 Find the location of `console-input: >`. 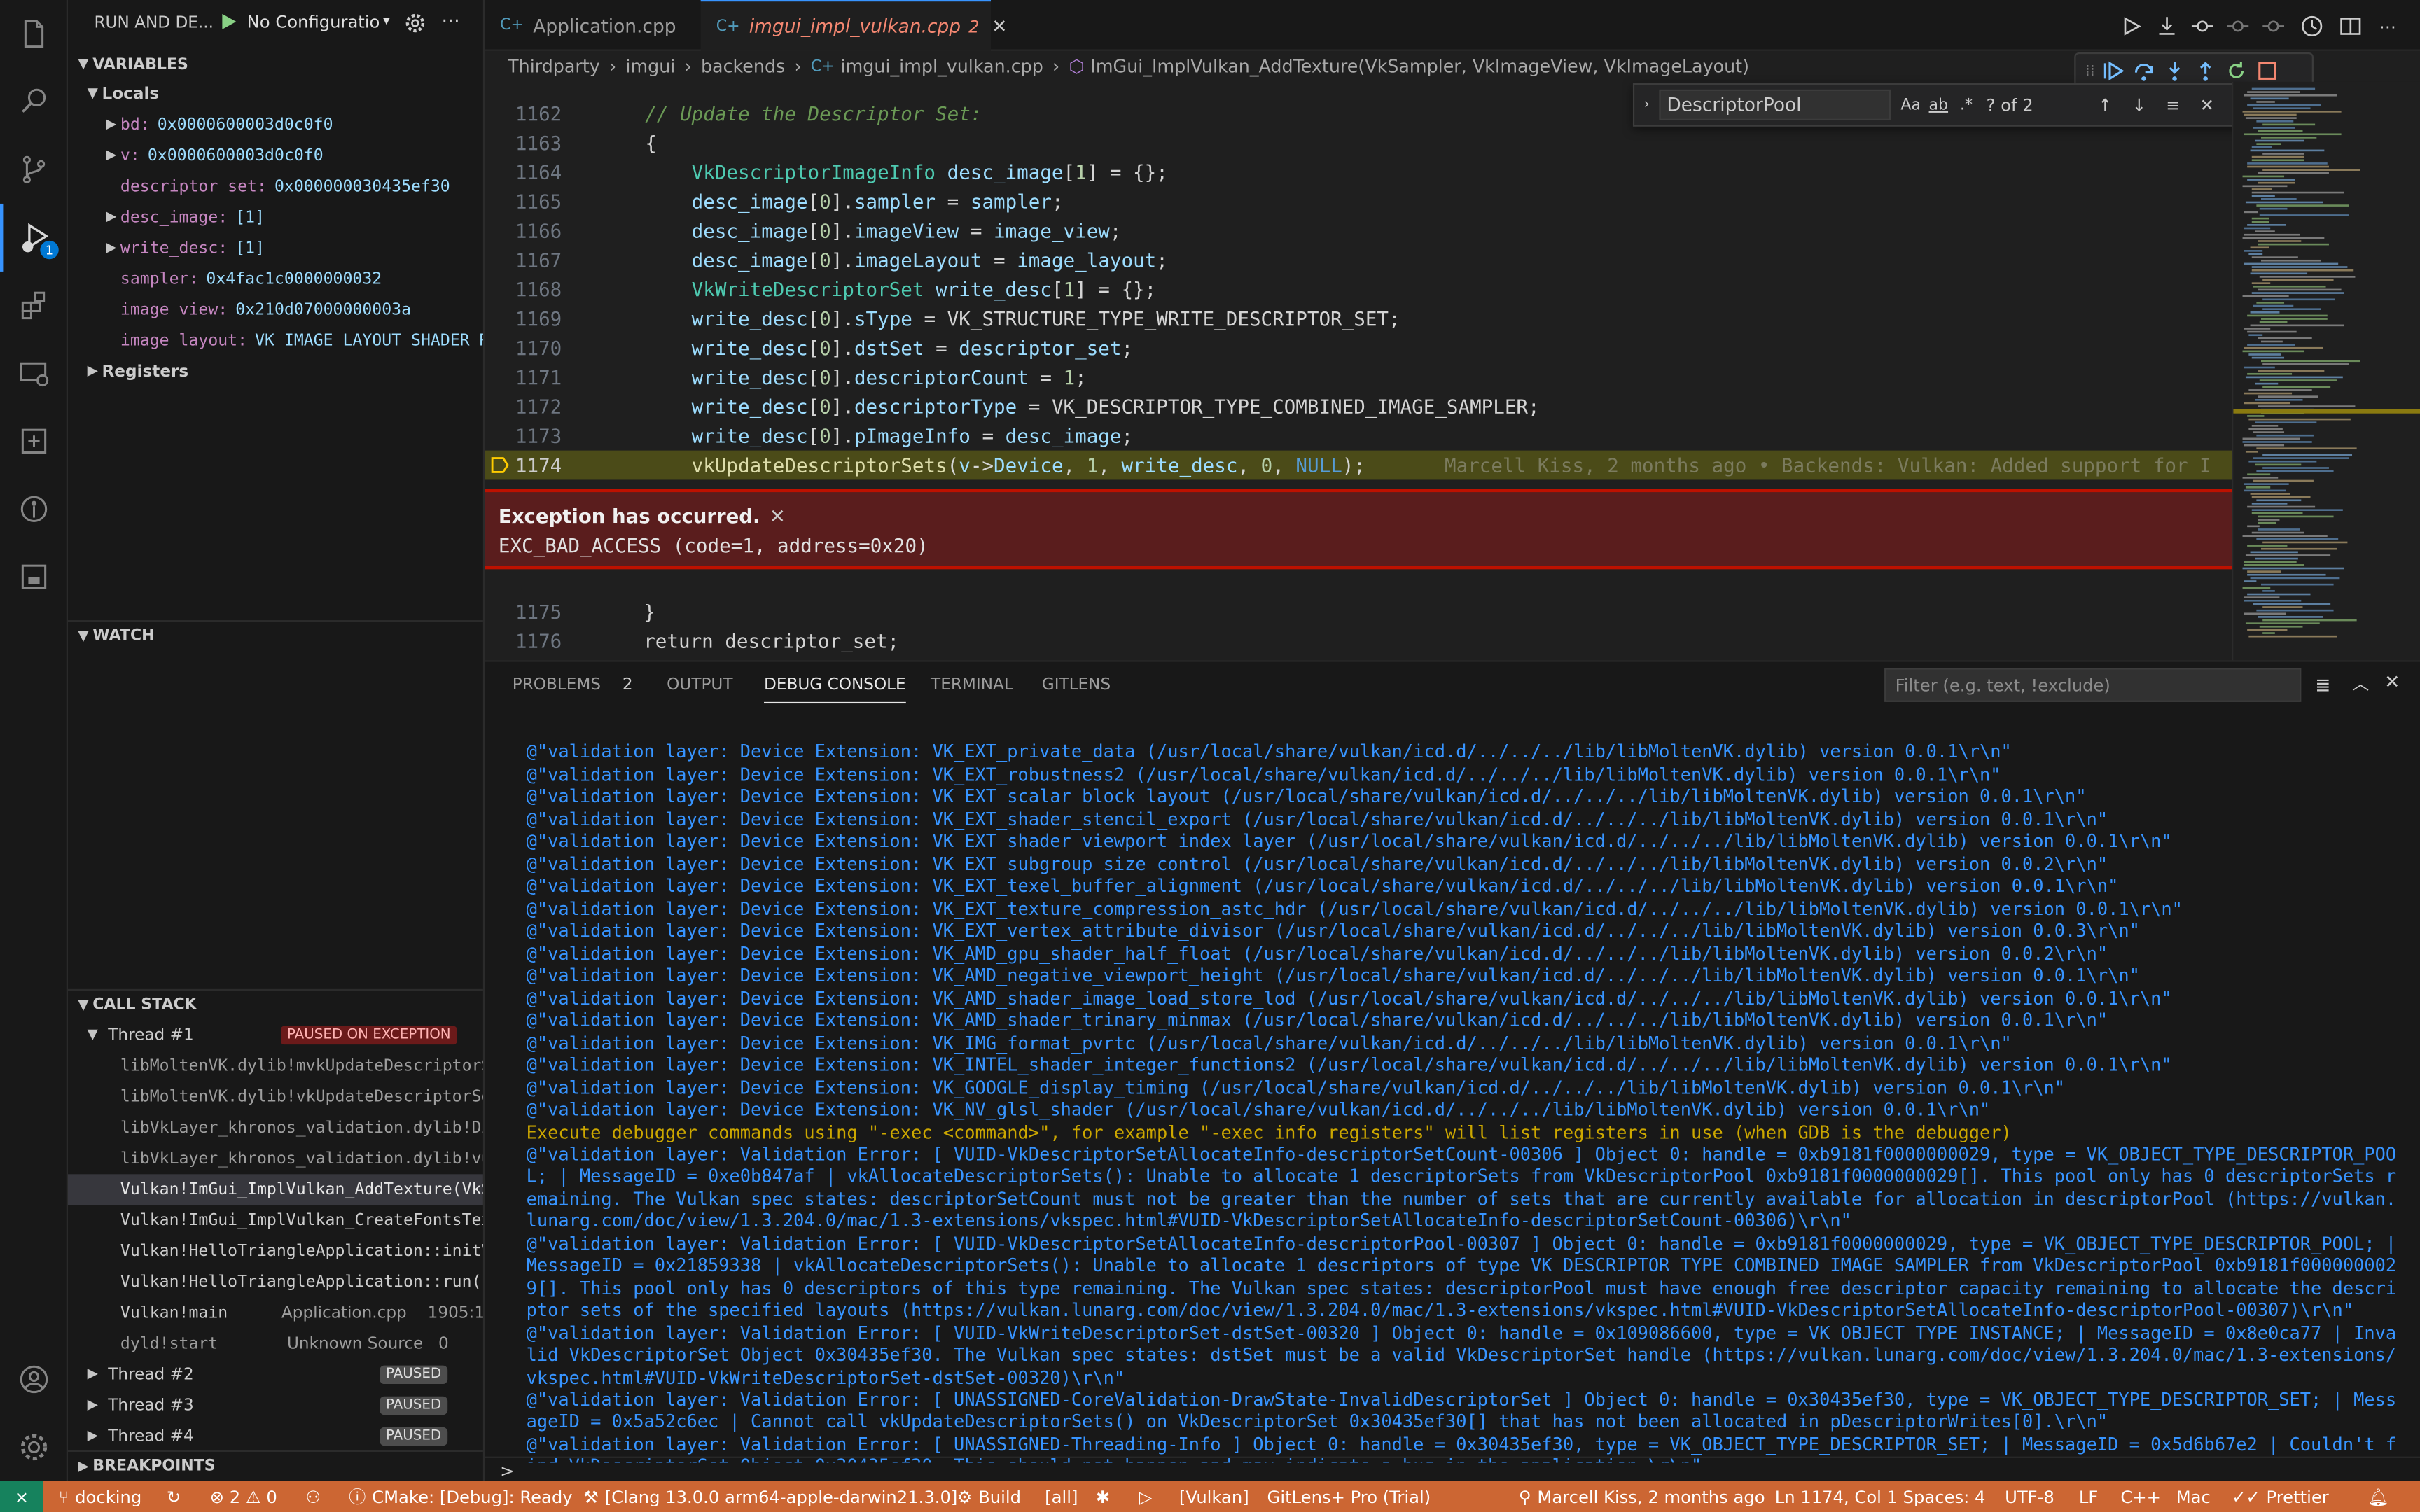

console-input: > is located at coordinates (1453, 1468).